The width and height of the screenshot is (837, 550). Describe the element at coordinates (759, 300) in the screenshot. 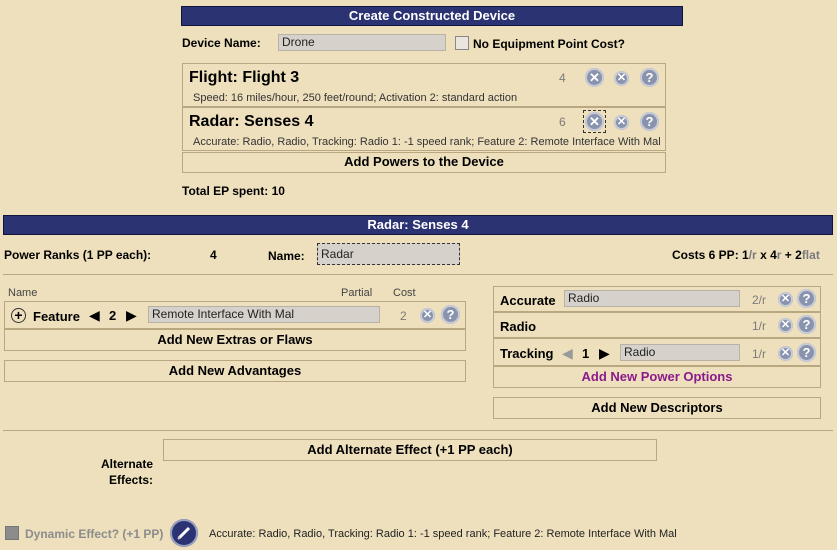

I see `option-cost: 2/r` at that location.